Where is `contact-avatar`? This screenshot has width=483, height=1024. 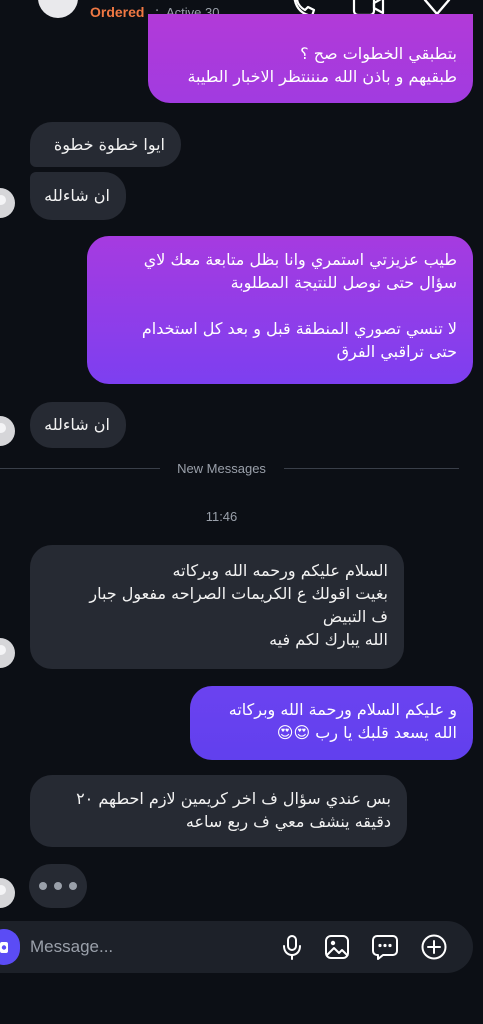
contact-avatar is located at coordinates (58, 9).